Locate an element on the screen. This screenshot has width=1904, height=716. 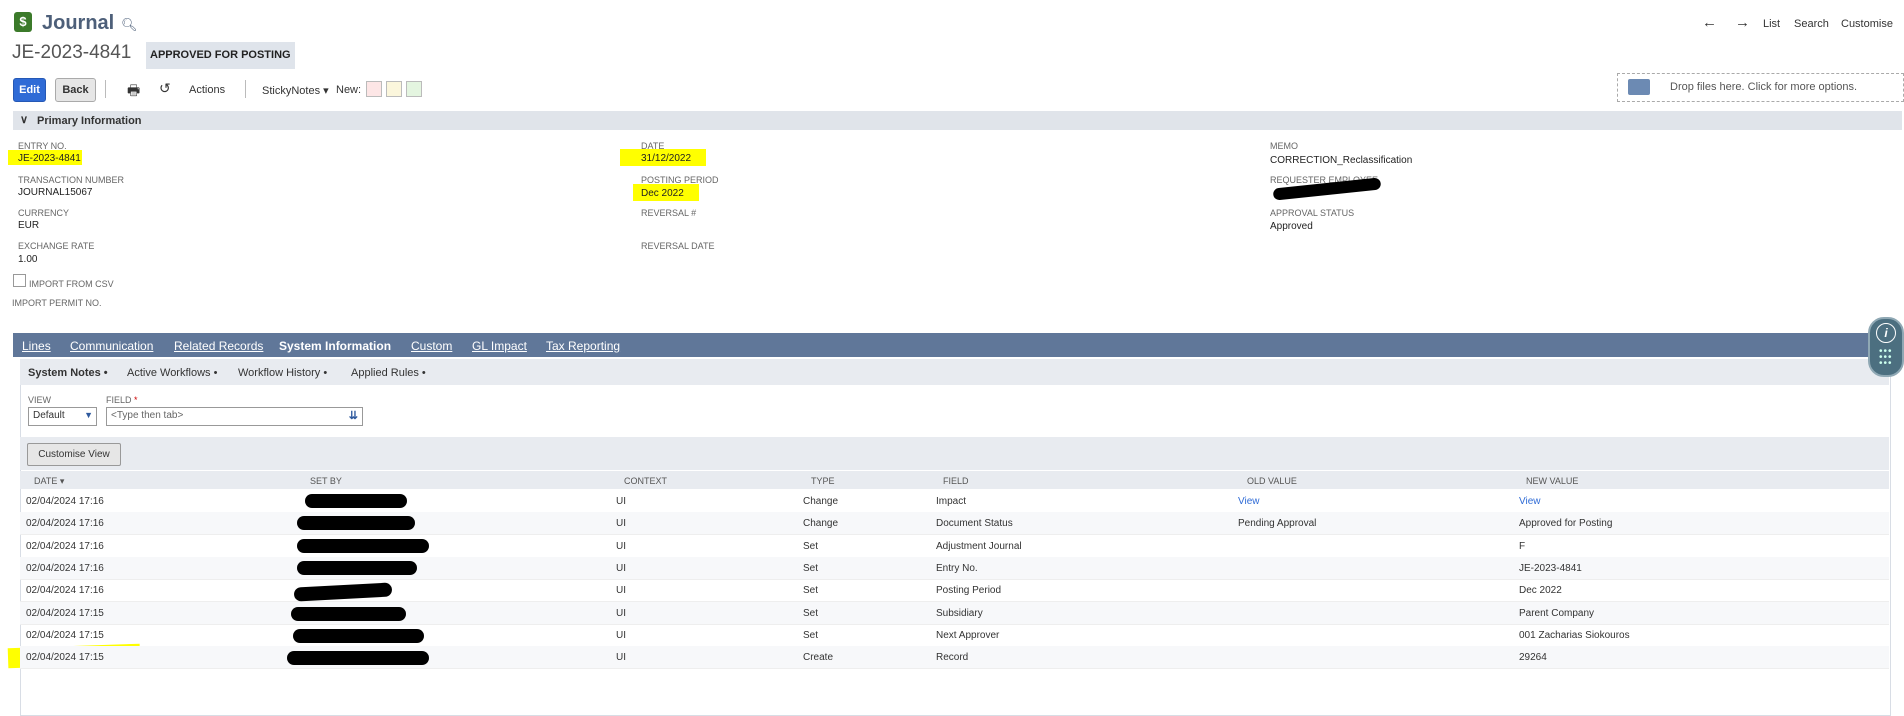
double-chevron-down-icon: ⇊ is located at coordinates (353, 416).